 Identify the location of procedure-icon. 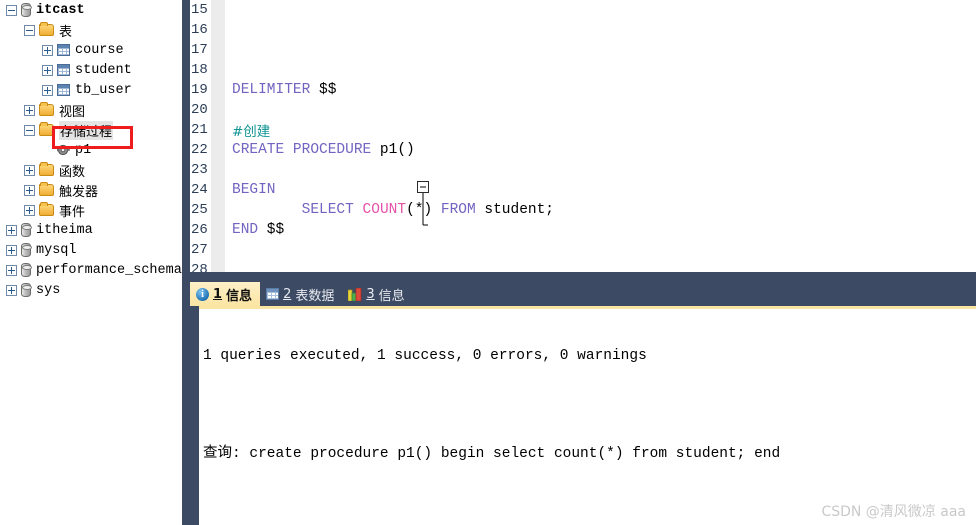
(63, 150).